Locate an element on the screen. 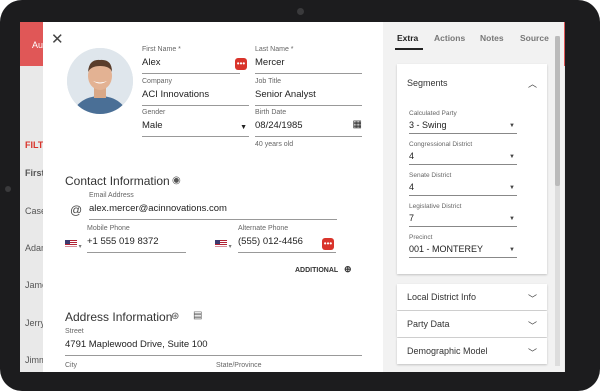 Image resolution: width=600 pixels, height=391 pixels. mobile-phone-input: +1 555 019 8372 is located at coordinates (136, 244).